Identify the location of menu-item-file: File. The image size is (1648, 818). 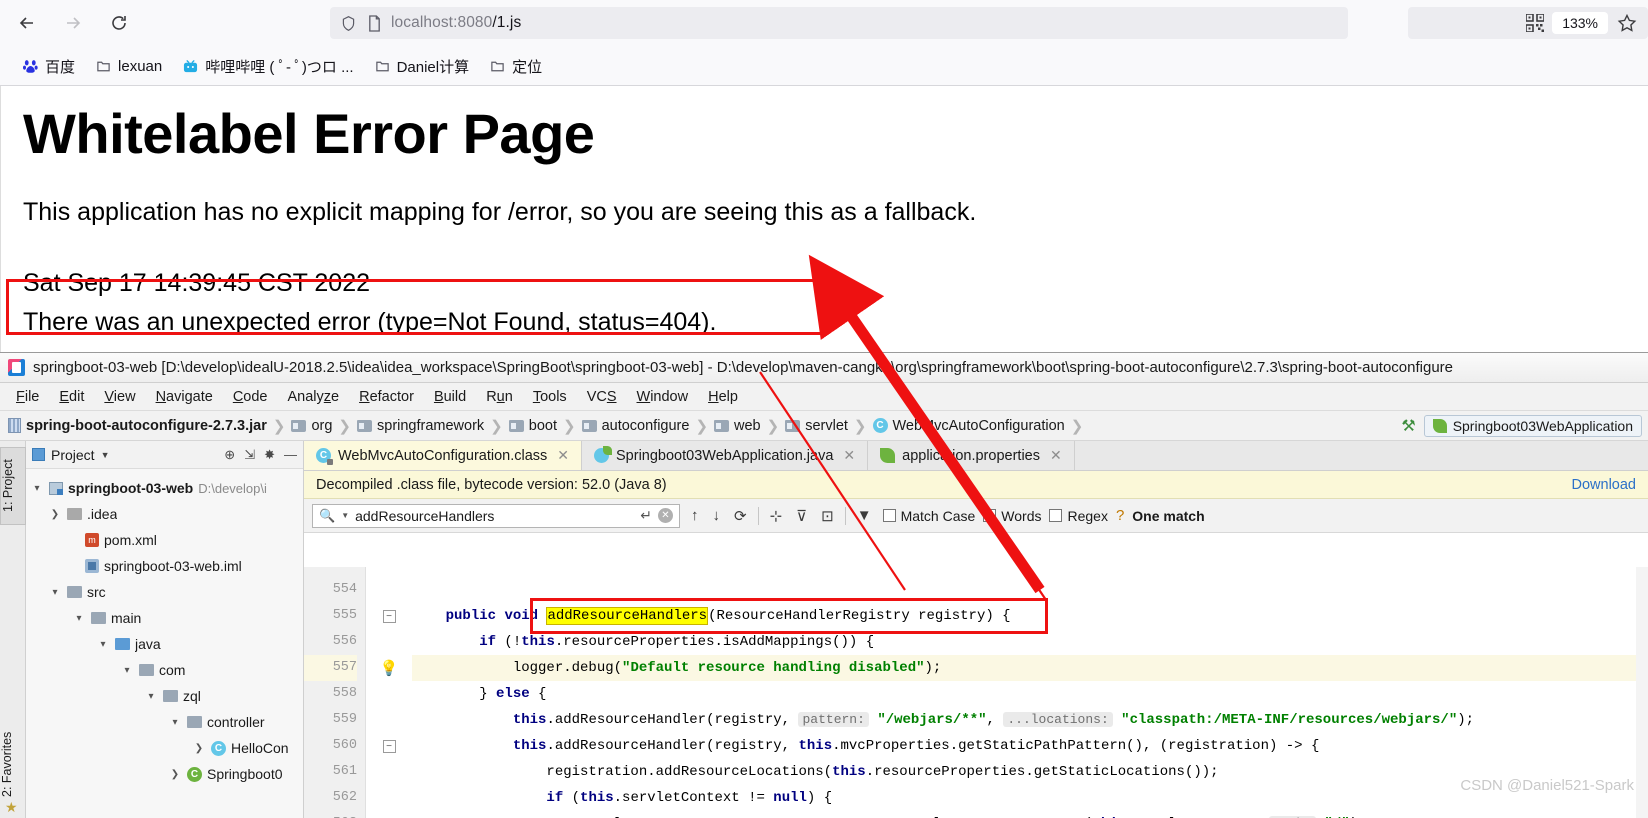
(27, 397).